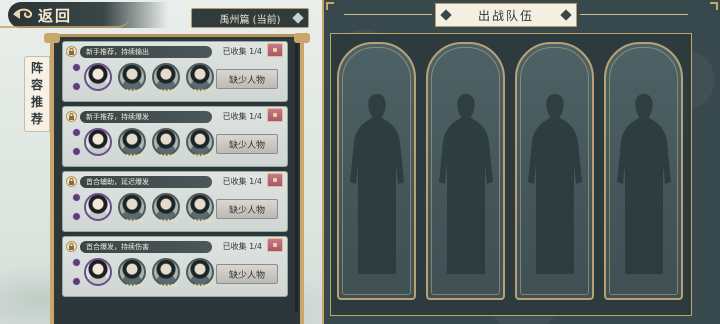 The image size is (720, 324). I want to click on diamond-dropdown-icon, so click(298, 18).